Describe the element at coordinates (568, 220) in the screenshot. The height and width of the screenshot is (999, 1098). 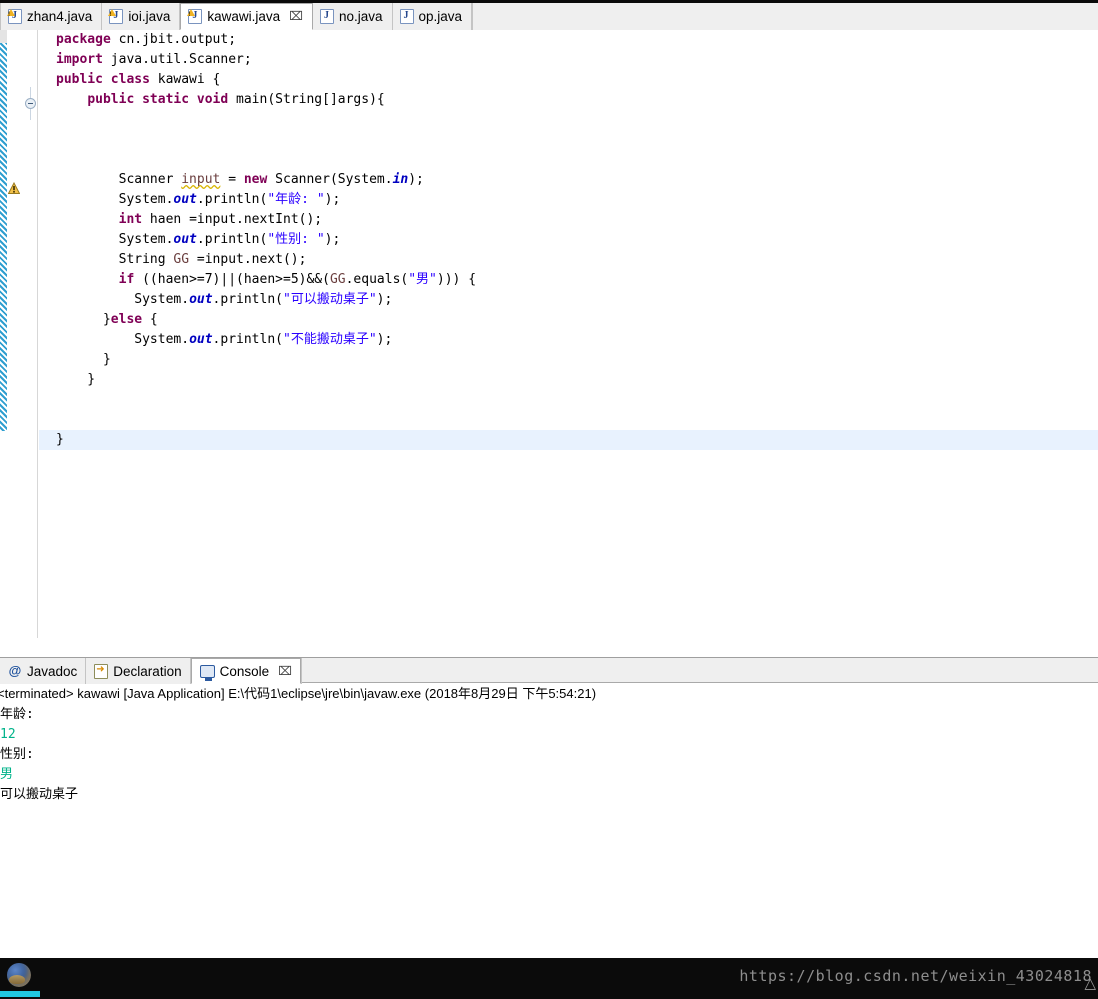
I see `code-line: int haen =input.nextInt();` at that location.